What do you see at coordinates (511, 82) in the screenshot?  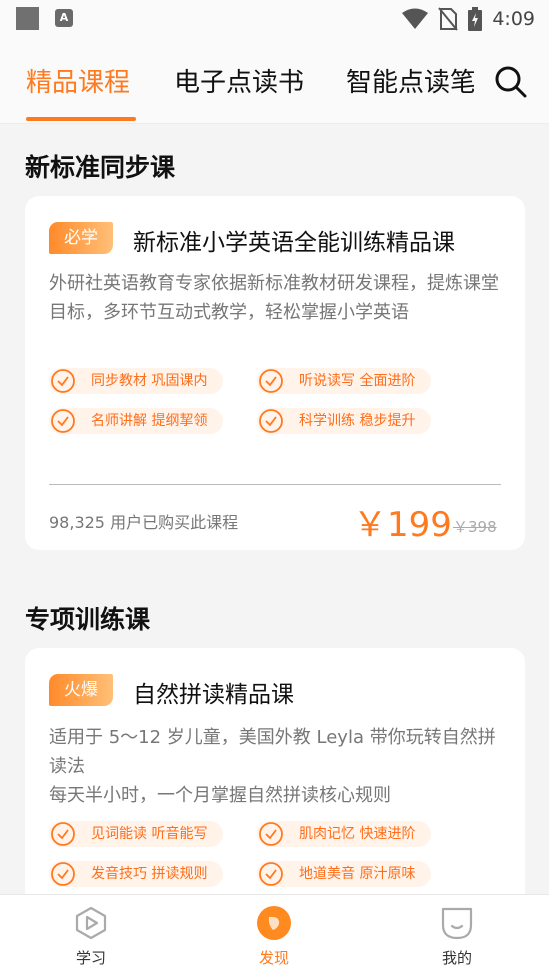 I see `search-icon` at bounding box center [511, 82].